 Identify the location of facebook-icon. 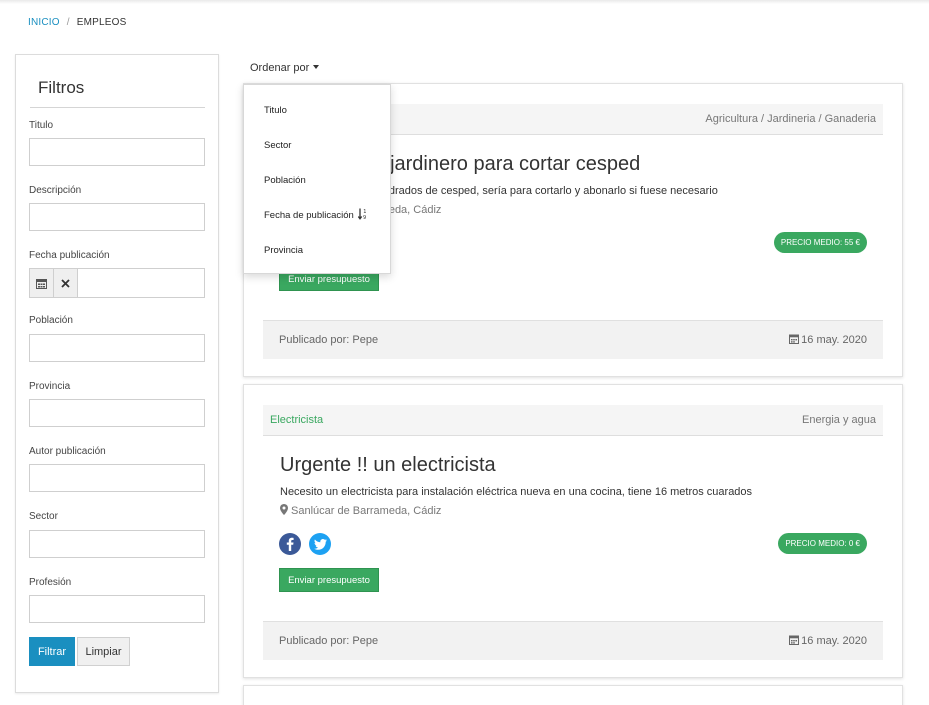
(290, 544).